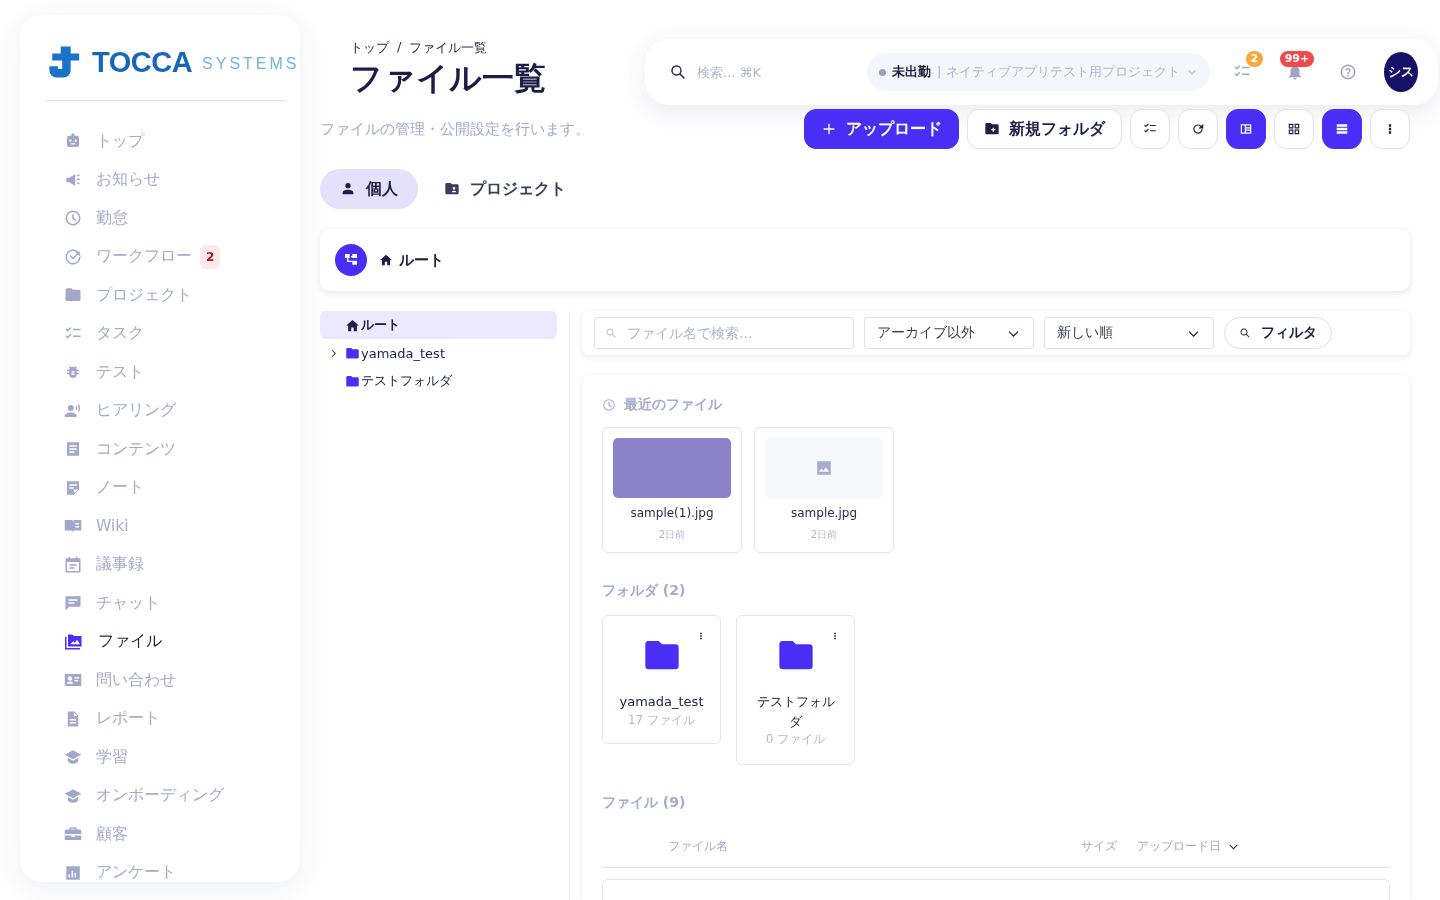 The width and height of the screenshot is (1440, 900). Describe the element at coordinates (160, 372) in the screenshot. I see `sidebar-item: テスト` at that location.